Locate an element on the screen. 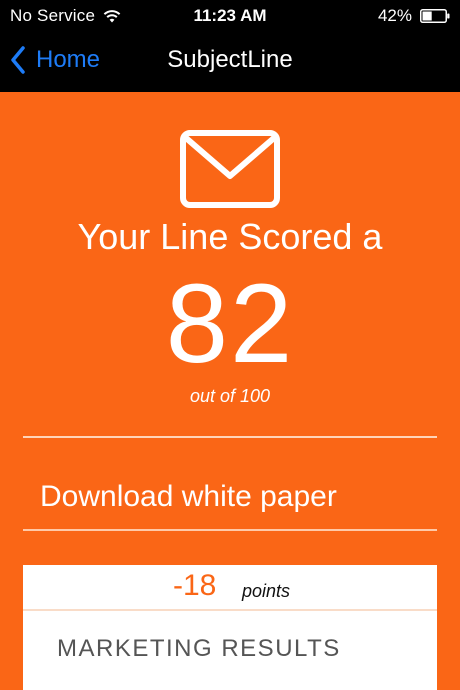 Image resolution: width=460 pixels, height=690 pixels. envelope-icon is located at coordinates (230, 169).